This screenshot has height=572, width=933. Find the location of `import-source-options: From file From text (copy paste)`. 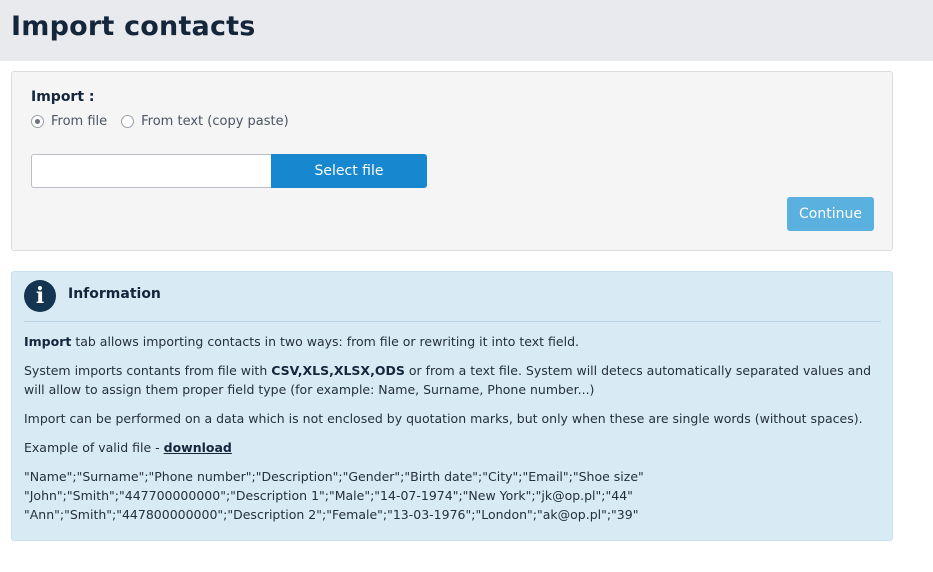

import-source-options: From file From text (copy paste) is located at coordinates (167, 121).